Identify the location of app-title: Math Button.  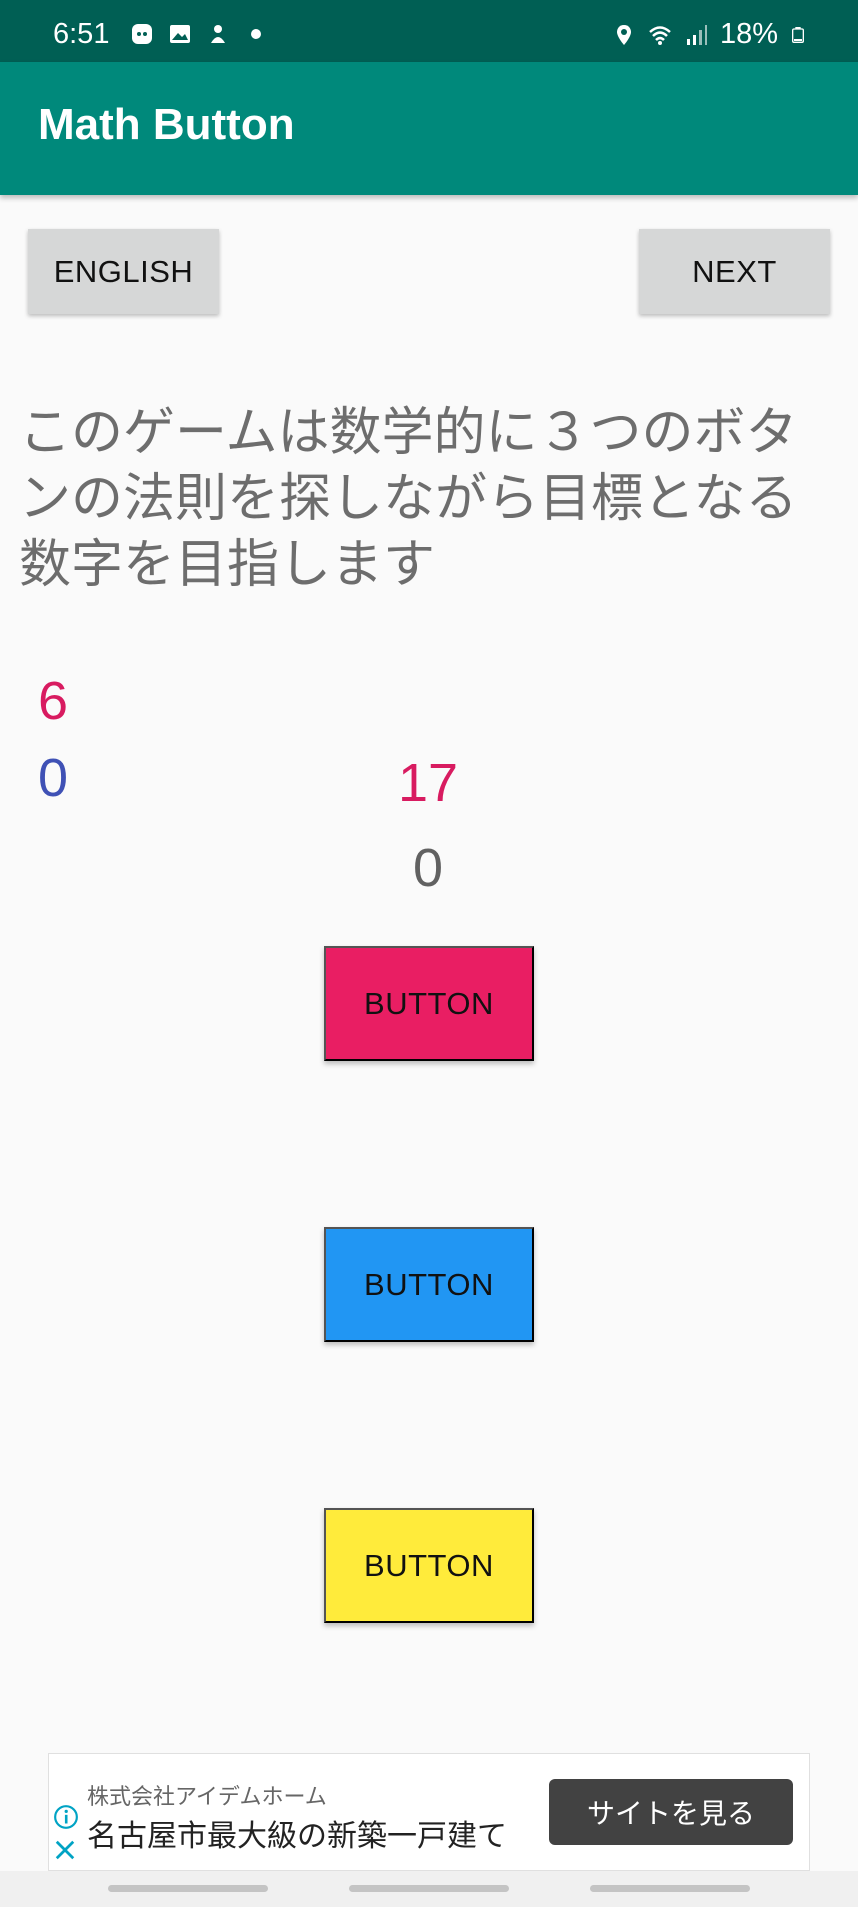
(166, 124).